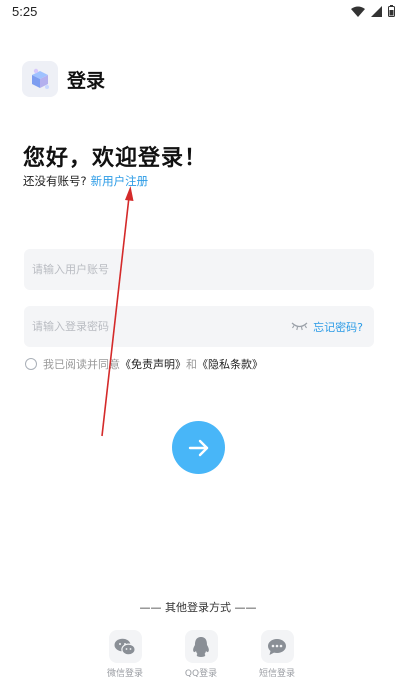  I want to click on login-submit-button, so click(198, 447).